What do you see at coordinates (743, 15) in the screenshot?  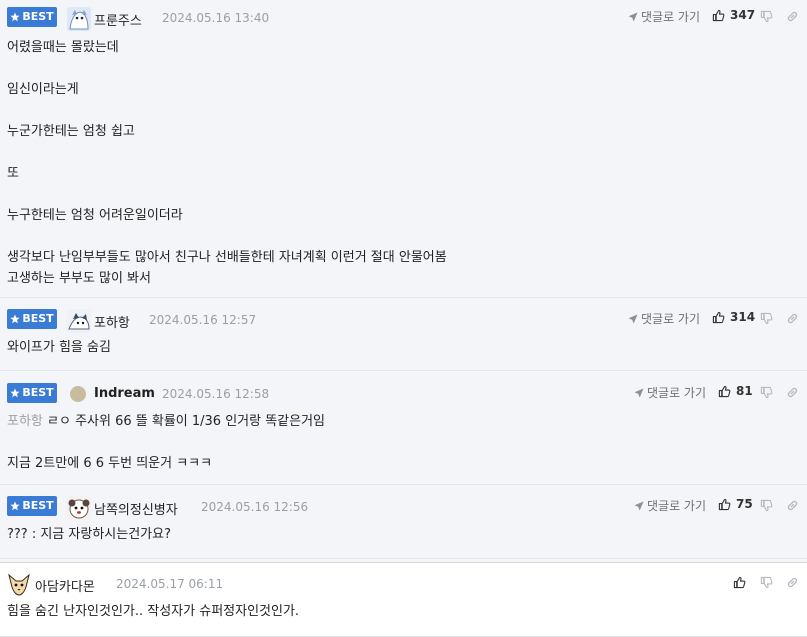 I see `like-count: 347` at bounding box center [743, 15].